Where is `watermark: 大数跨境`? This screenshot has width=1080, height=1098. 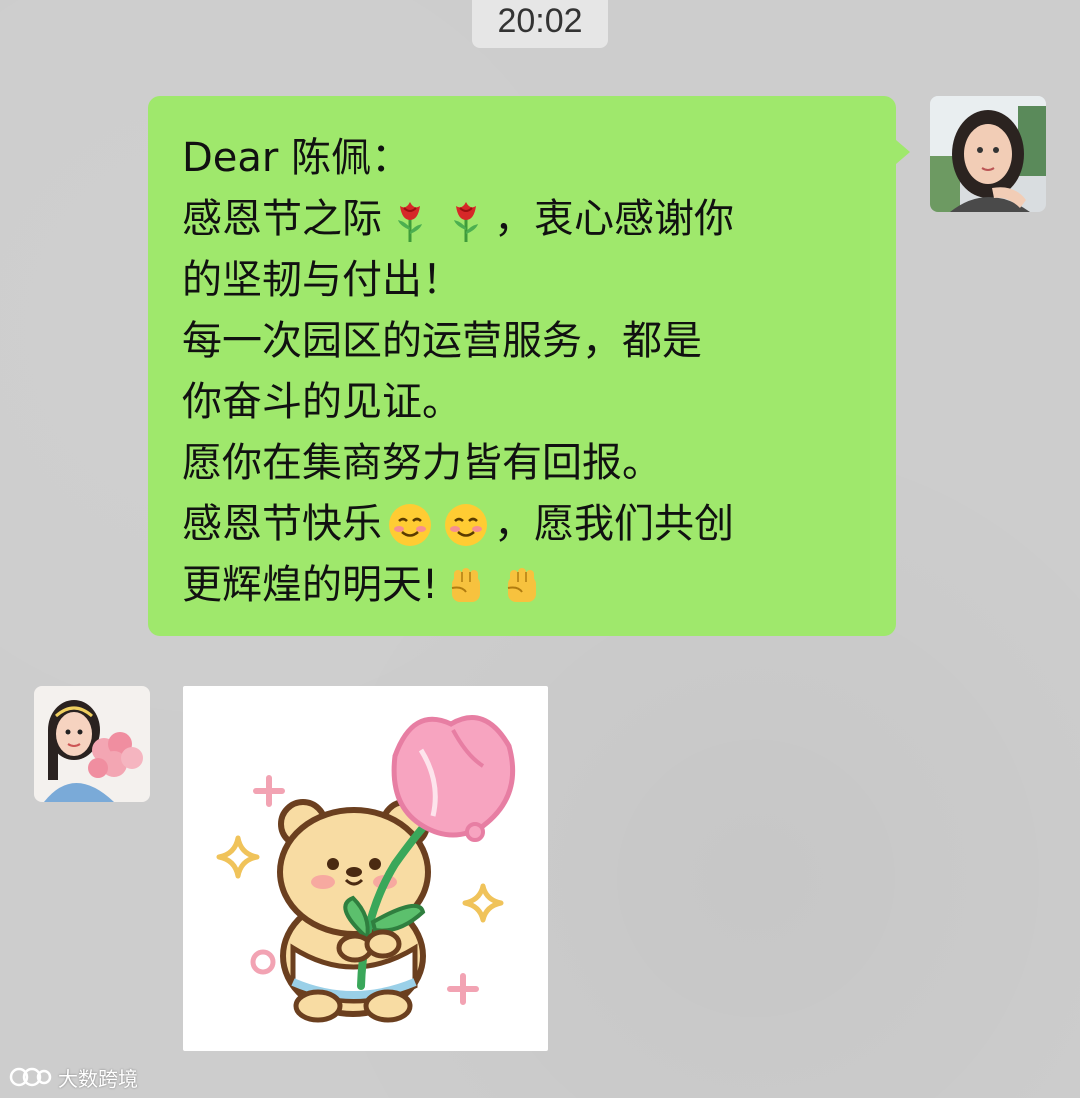 watermark: 大数跨境 is located at coordinates (73, 1077).